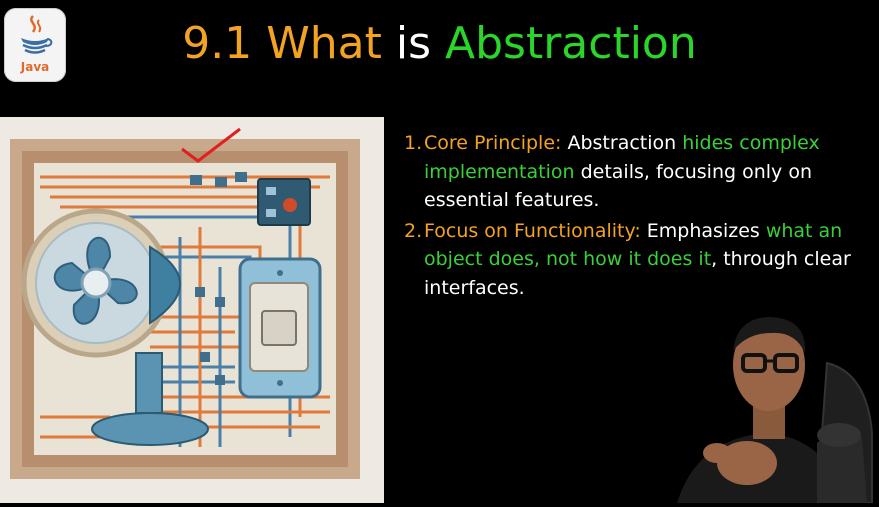 Image resolution: width=879 pixels, height=507 pixels. What do you see at coordinates (532, 230) in the screenshot?
I see `point-label: Focus on Functionality:` at bounding box center [532, 230].